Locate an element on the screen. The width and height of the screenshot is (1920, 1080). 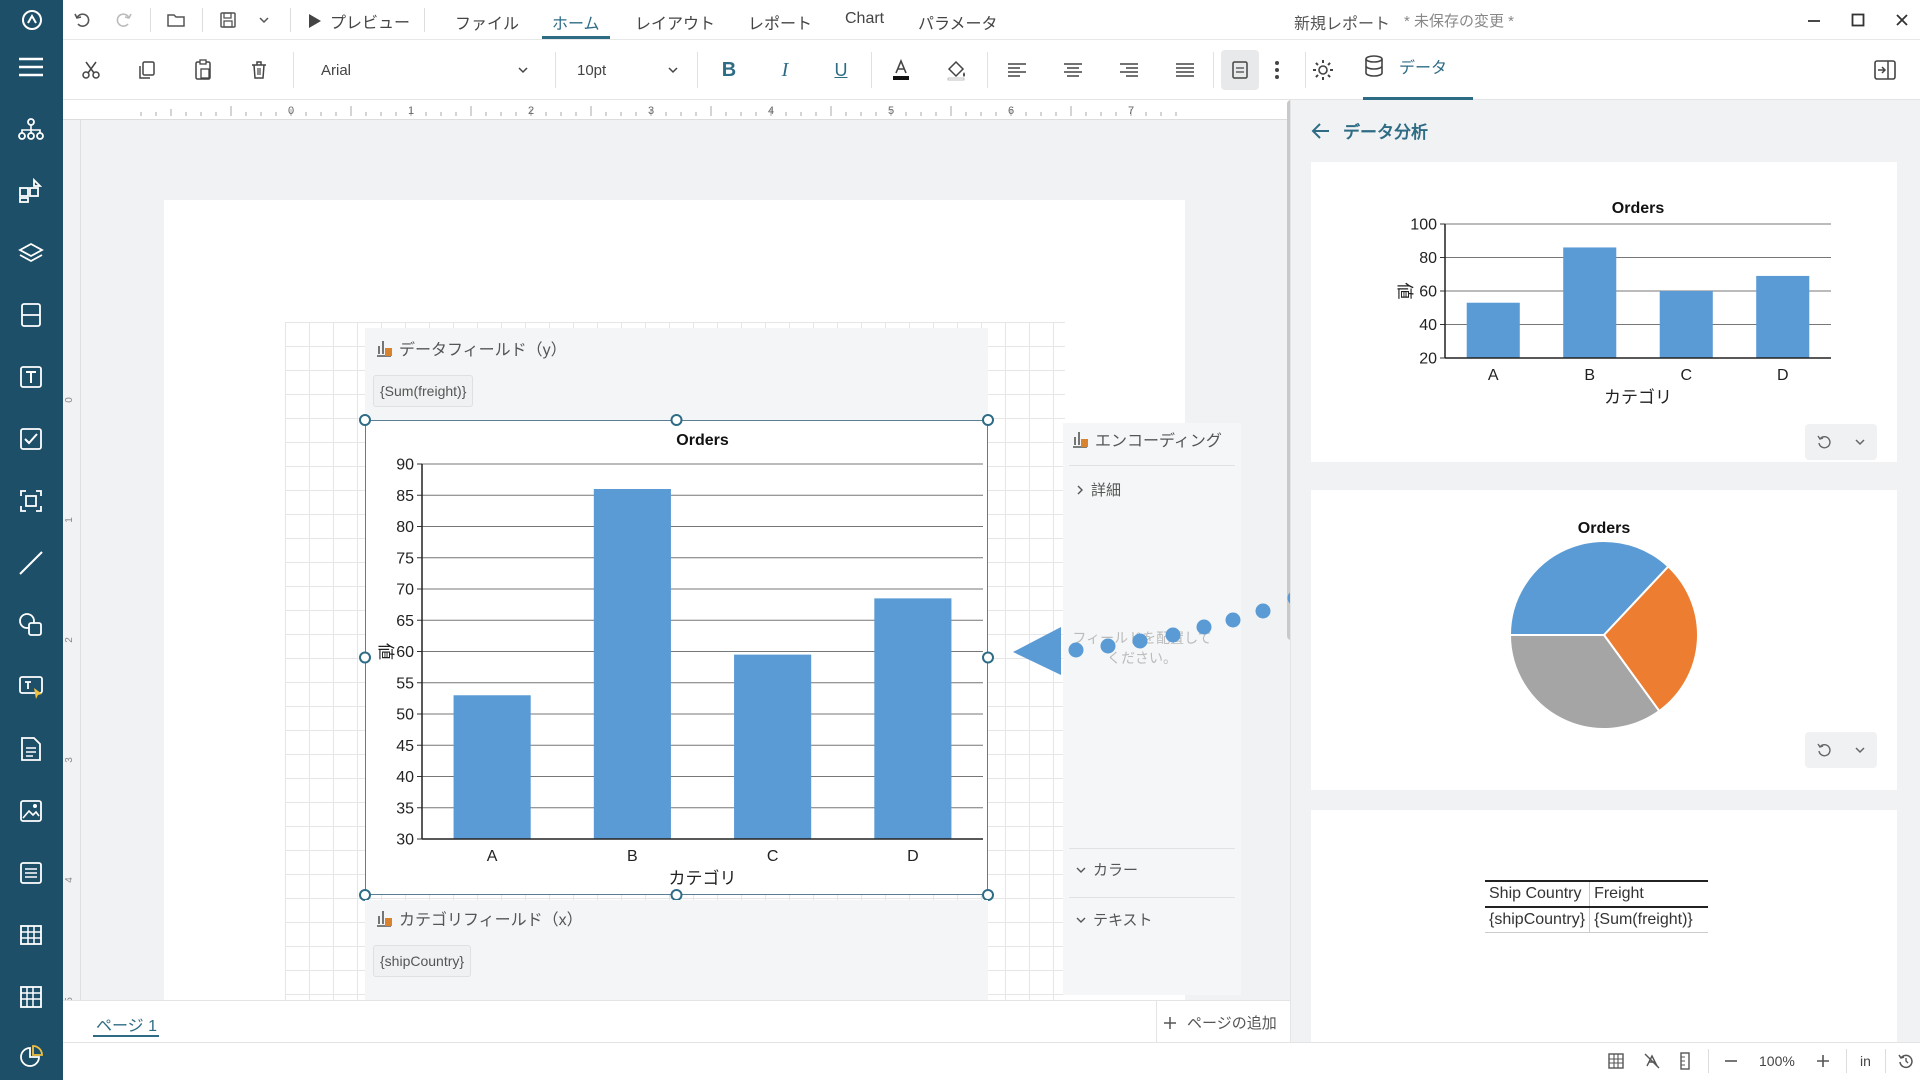
text-expander: テキスト is located at coordinates (1114, 919).